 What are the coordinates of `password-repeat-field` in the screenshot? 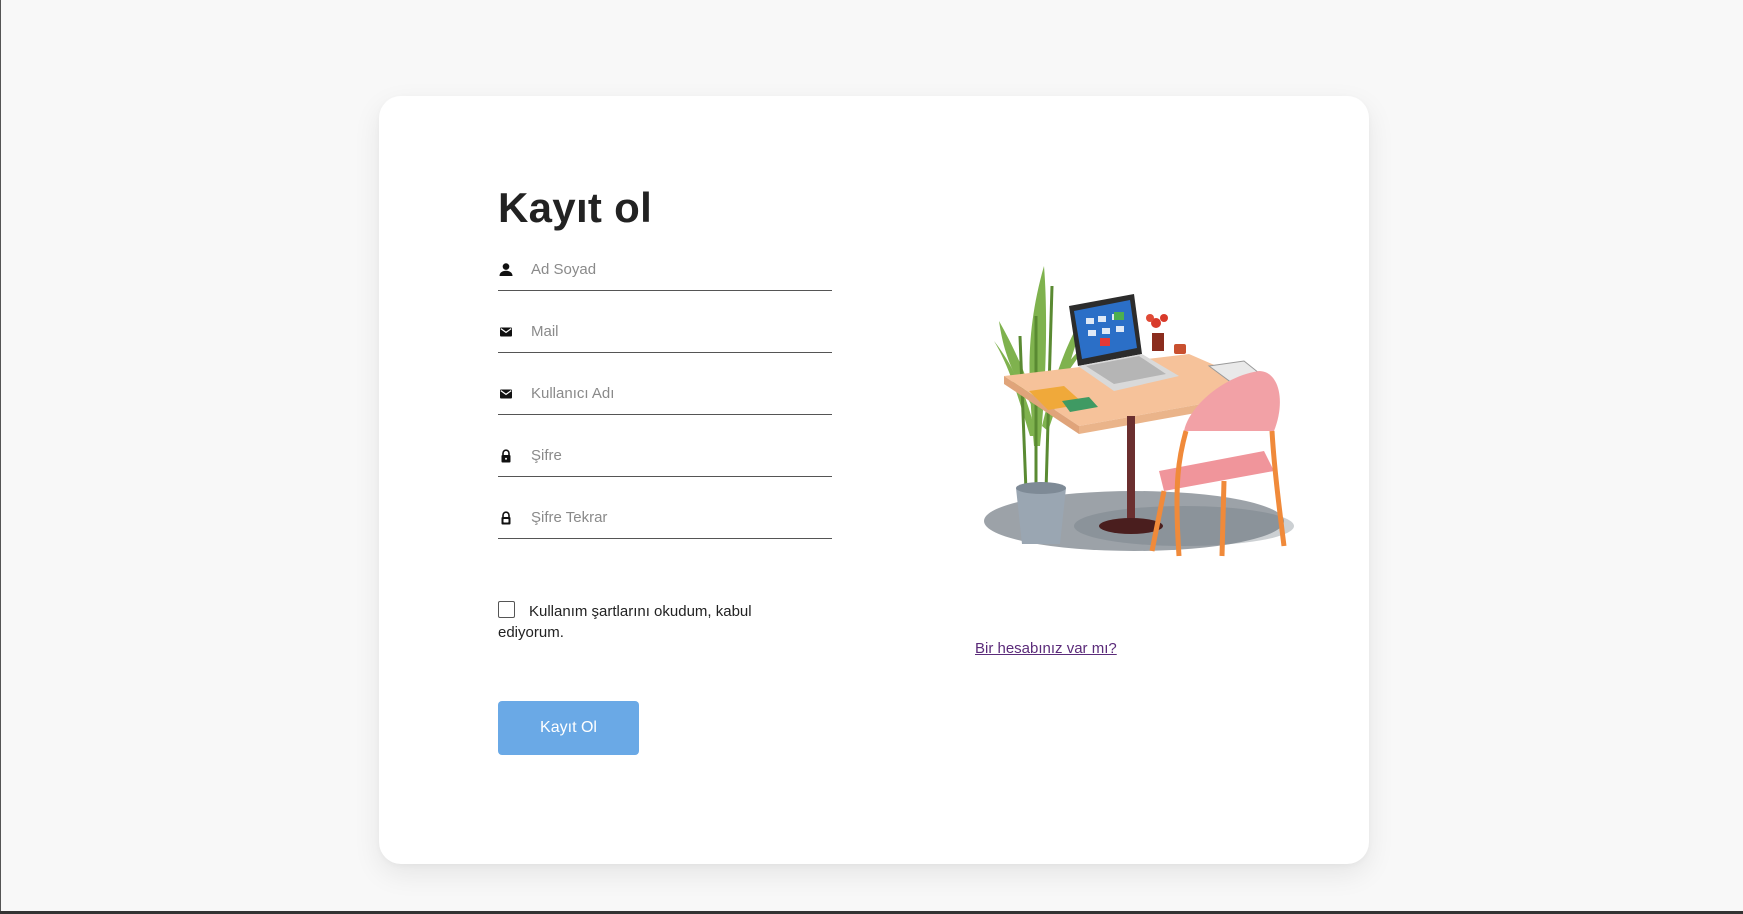 It's located at (665, 518).